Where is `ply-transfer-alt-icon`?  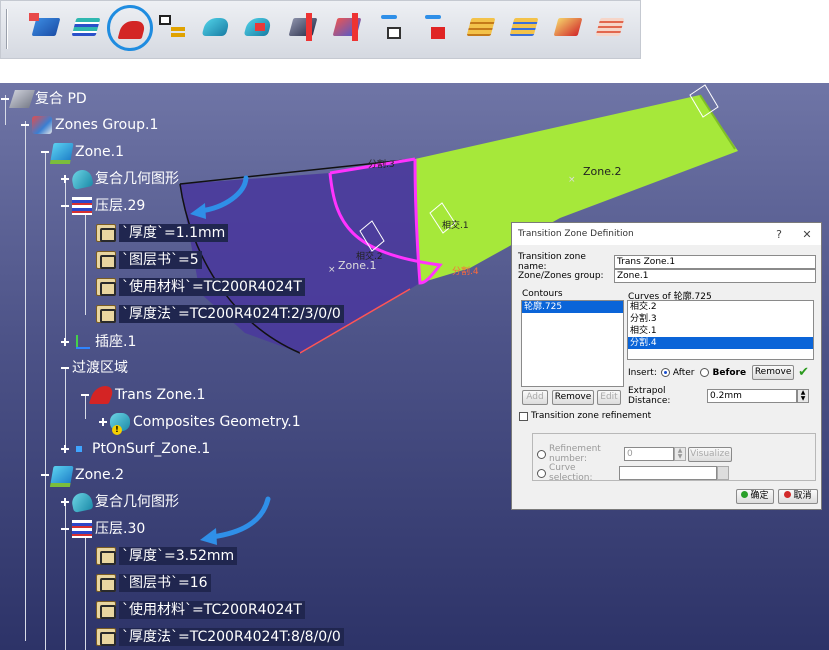
ply-transfer-alt-icon is located at coordinates (436, 28).